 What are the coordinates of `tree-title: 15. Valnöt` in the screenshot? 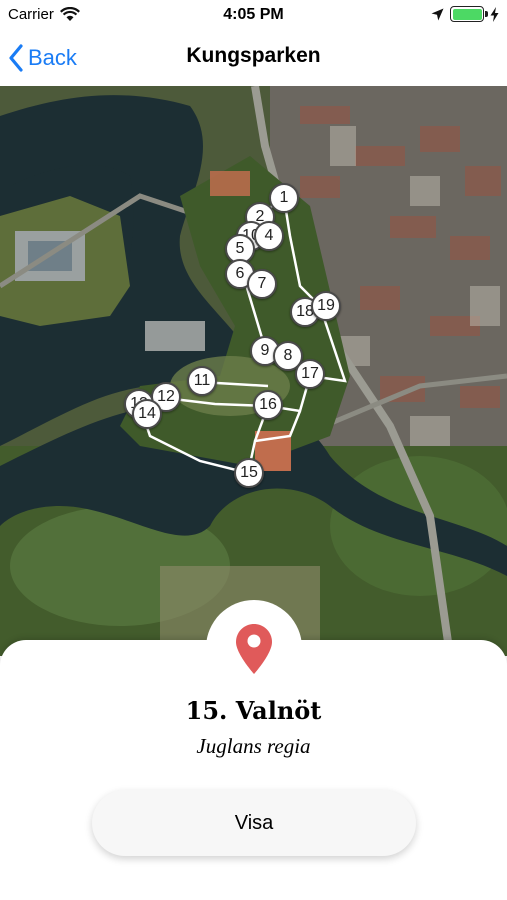 It's located at (253, 710).